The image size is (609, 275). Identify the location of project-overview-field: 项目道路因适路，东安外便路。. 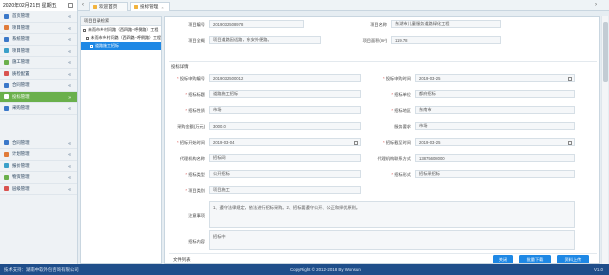
(265, 40).